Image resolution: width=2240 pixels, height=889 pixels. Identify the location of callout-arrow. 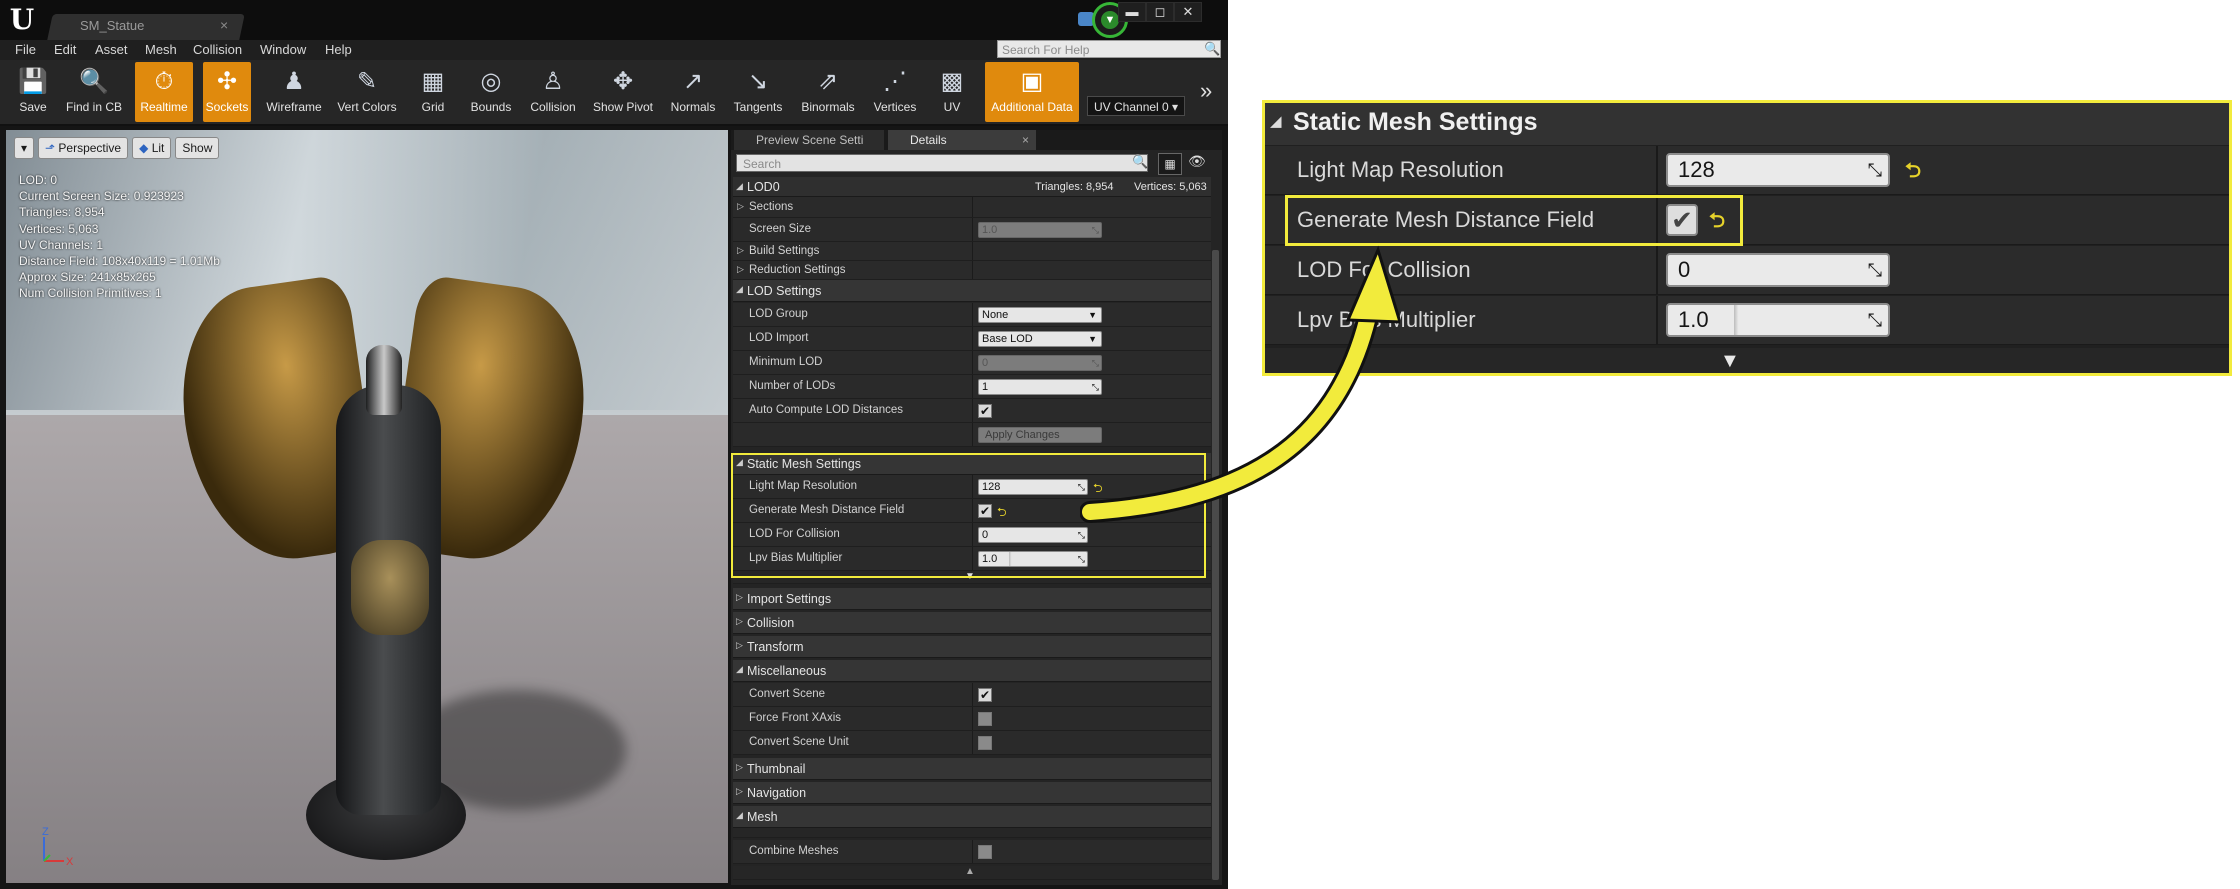
(1240, 384).